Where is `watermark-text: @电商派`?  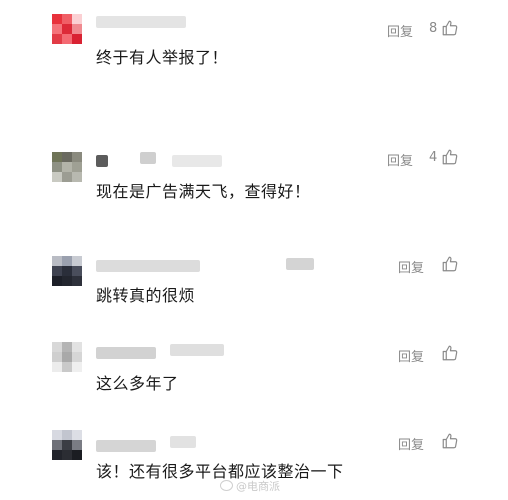 watermark-text: @电商派 is located at coordinates (258, 486).